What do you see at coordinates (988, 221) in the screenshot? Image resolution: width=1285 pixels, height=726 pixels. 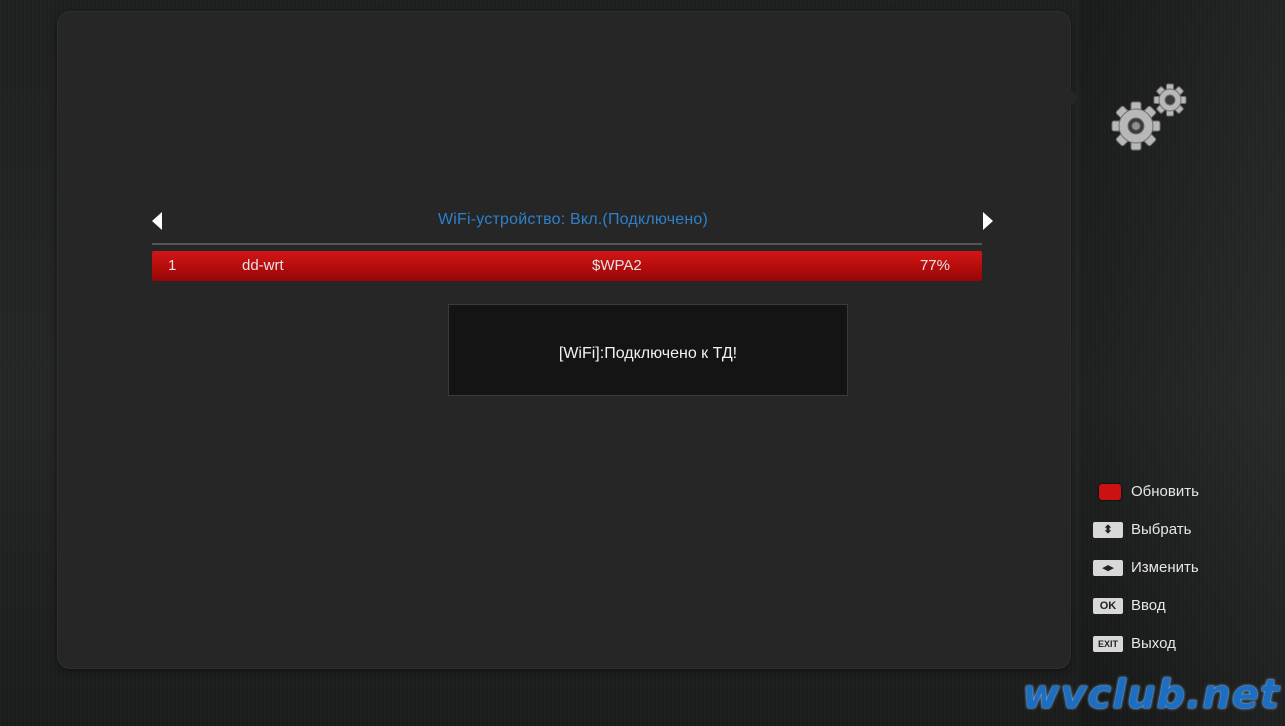 I see `arrow-right-icon` at bounding box center [988, 221].